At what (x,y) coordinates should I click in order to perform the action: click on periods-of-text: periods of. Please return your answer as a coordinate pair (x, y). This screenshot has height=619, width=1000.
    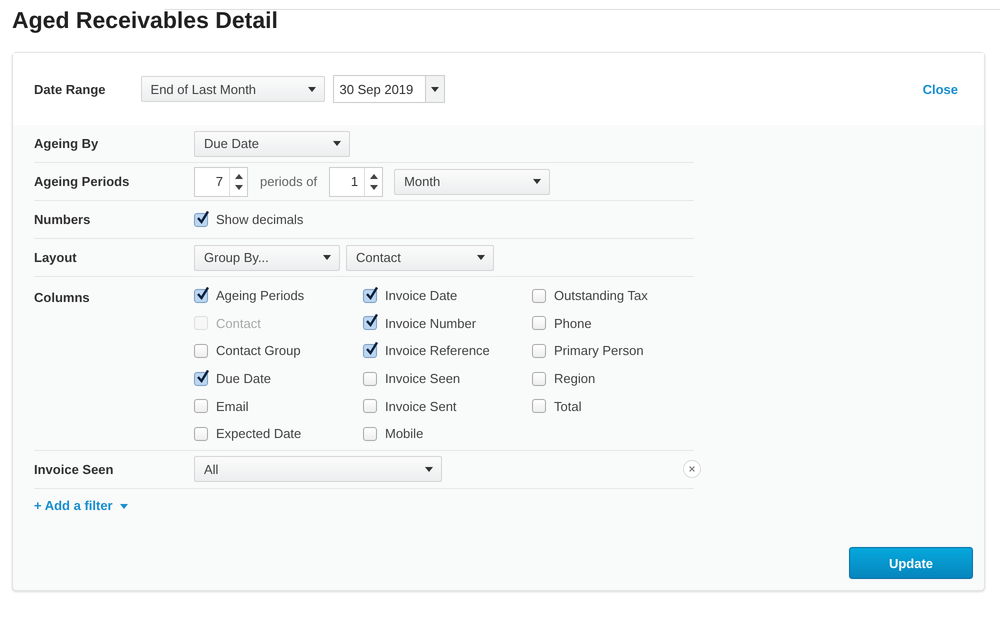
    Looking at the image, I should click on (289, 181).